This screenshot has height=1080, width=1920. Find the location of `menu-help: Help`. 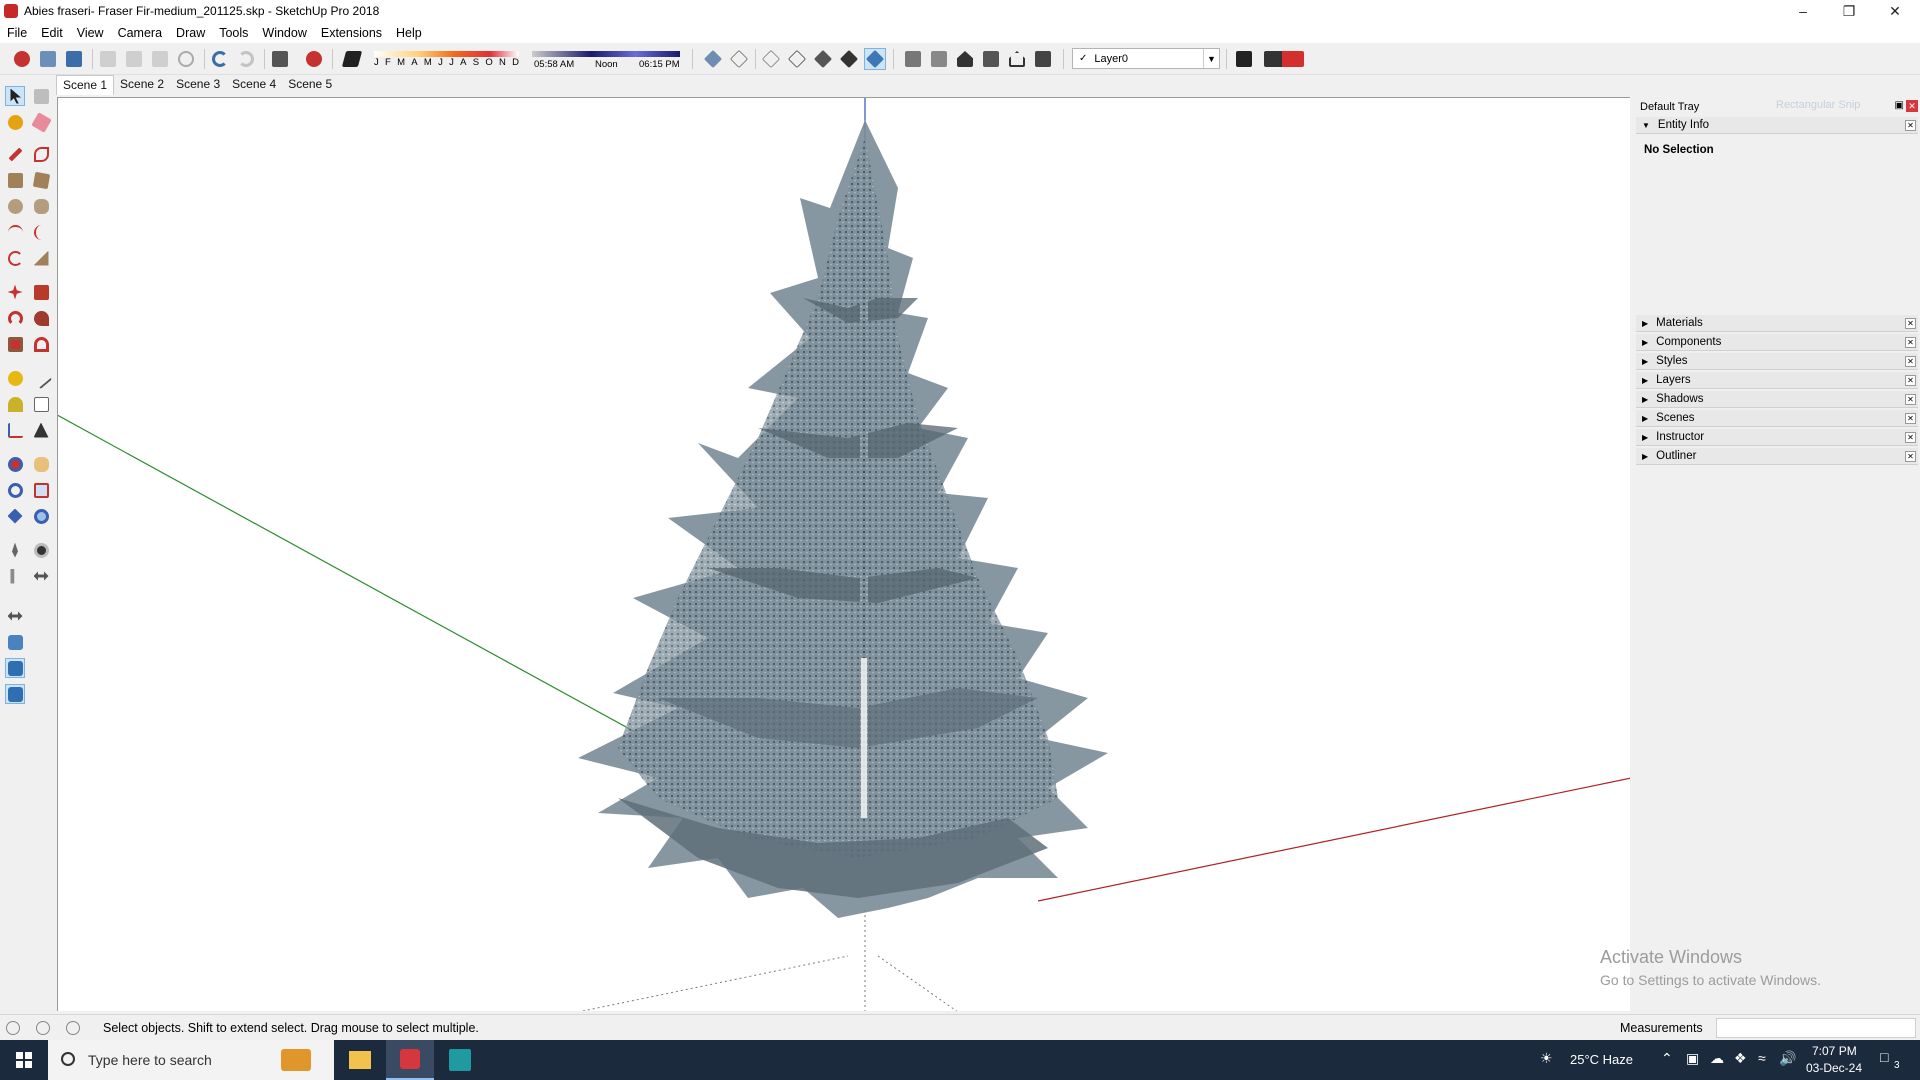

menu-help: Help is located at coordinates (409, 33).